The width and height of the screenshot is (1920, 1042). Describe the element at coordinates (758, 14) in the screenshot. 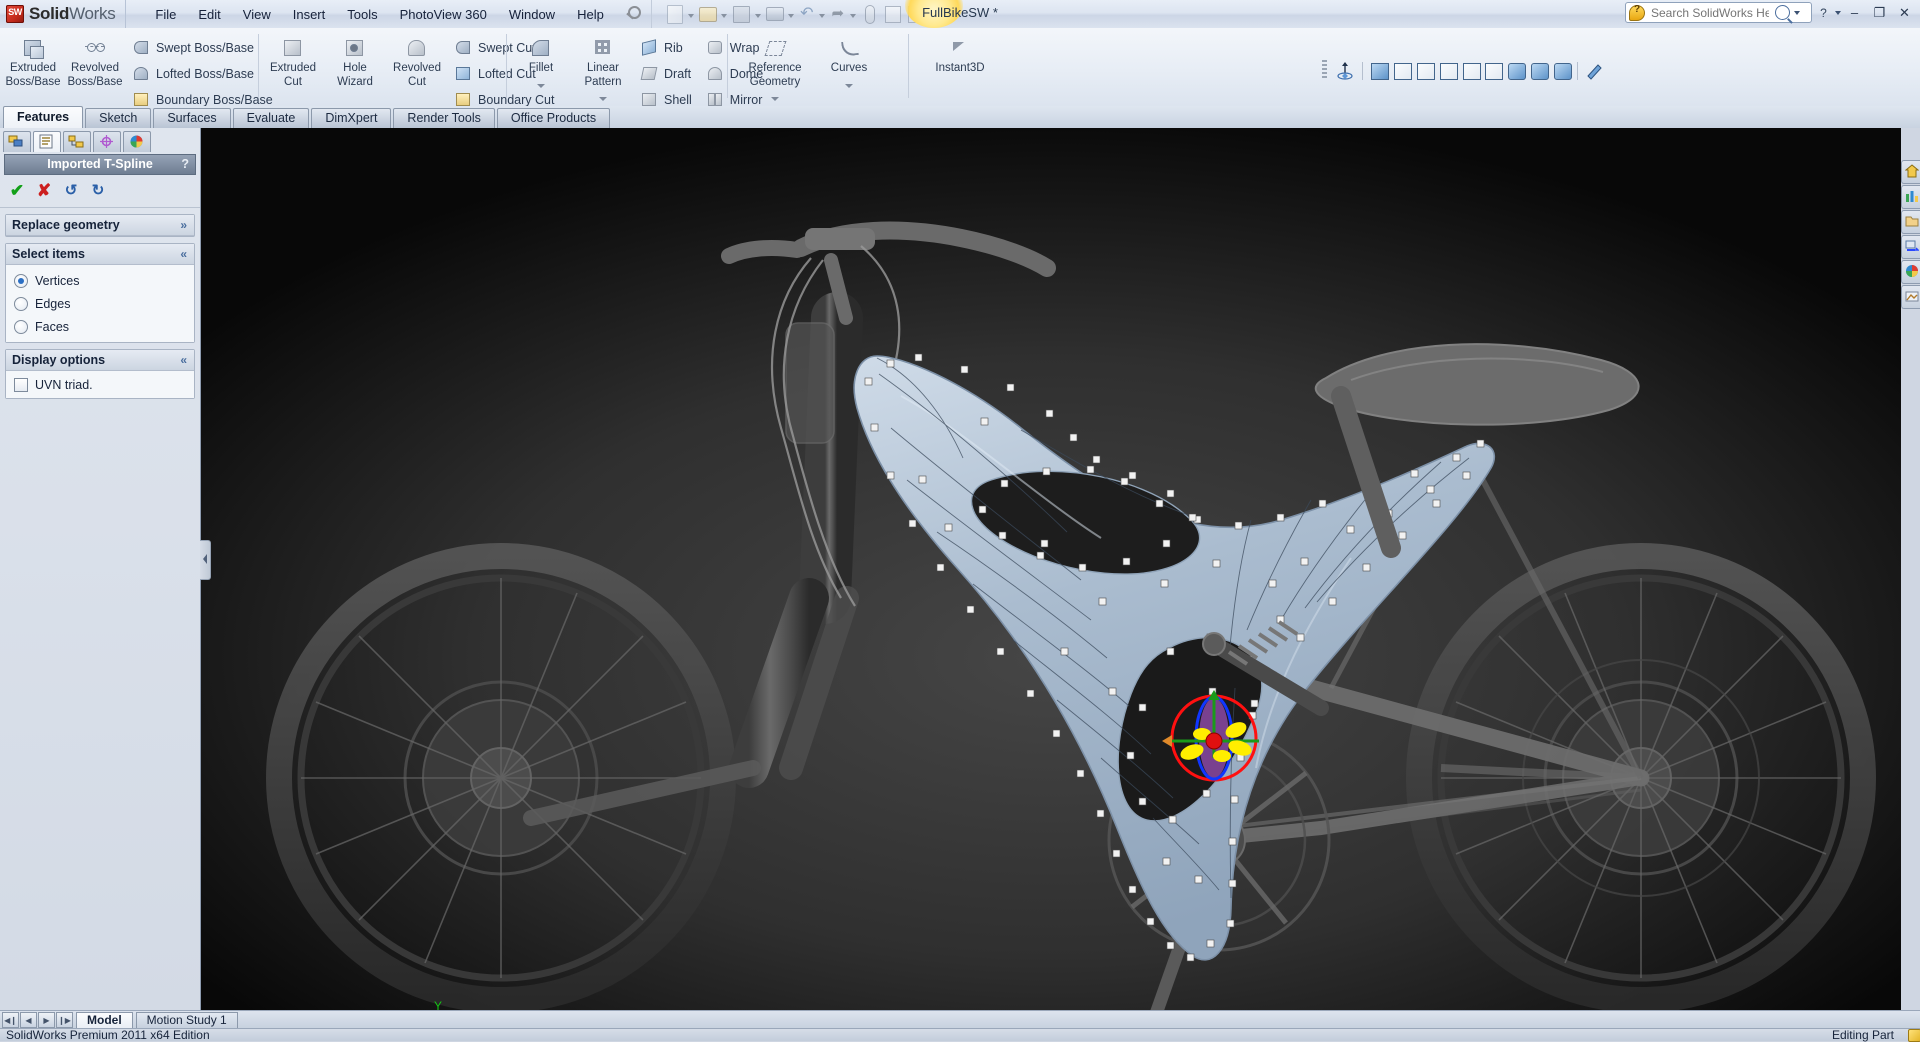

I see `save-dropdown-icon` at that location.